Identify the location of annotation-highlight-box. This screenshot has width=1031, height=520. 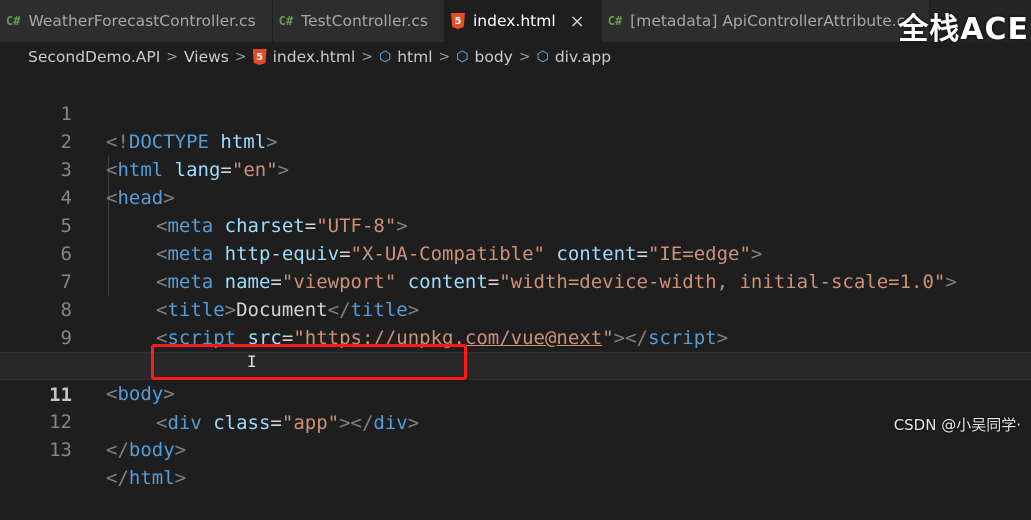
(309, 362).